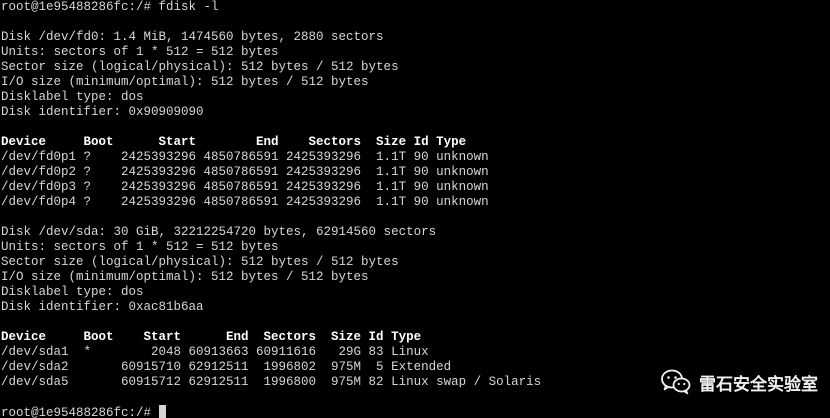 This screenshot has height=418, width=830. What do you see at coordinates (415, 307) in the screenshot?
I see `output-line: Disk identifier: 0xac81b6aa` at bounding box center [415, 307].